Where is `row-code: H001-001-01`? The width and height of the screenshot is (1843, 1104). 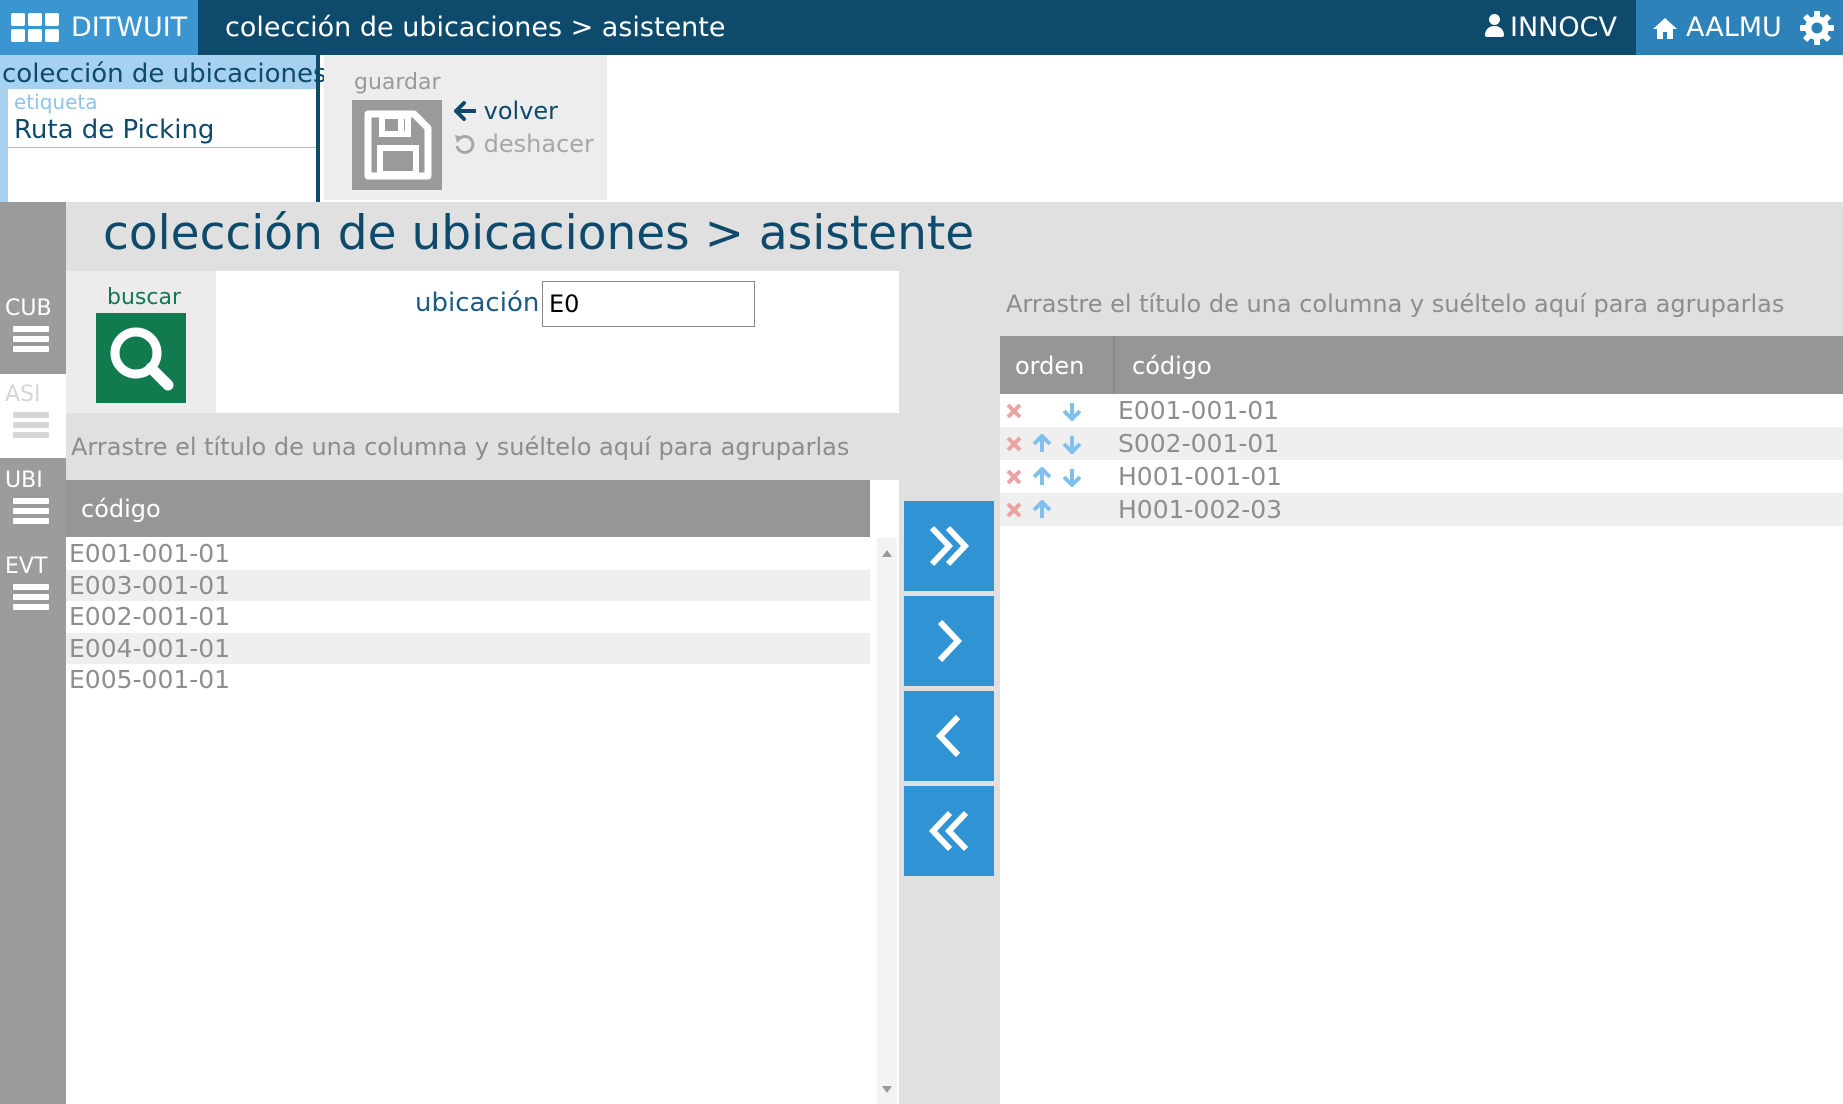
row-code: H001-001-01 is located at coordinates (1200, 476).